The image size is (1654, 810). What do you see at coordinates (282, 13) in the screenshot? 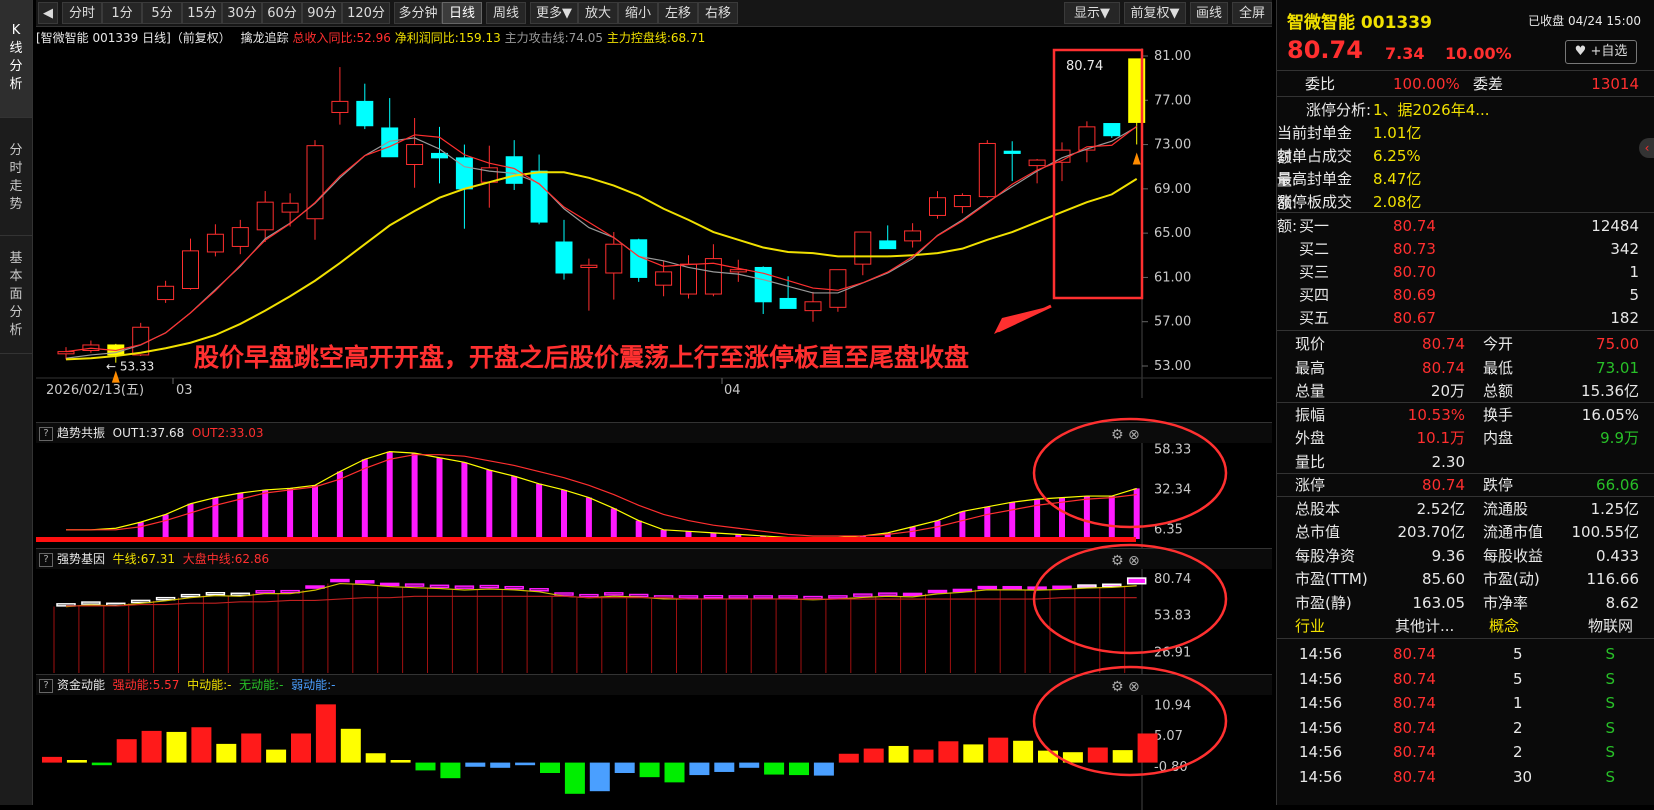
I see `period-button-5: 60分` at bounding box center [282, 13].